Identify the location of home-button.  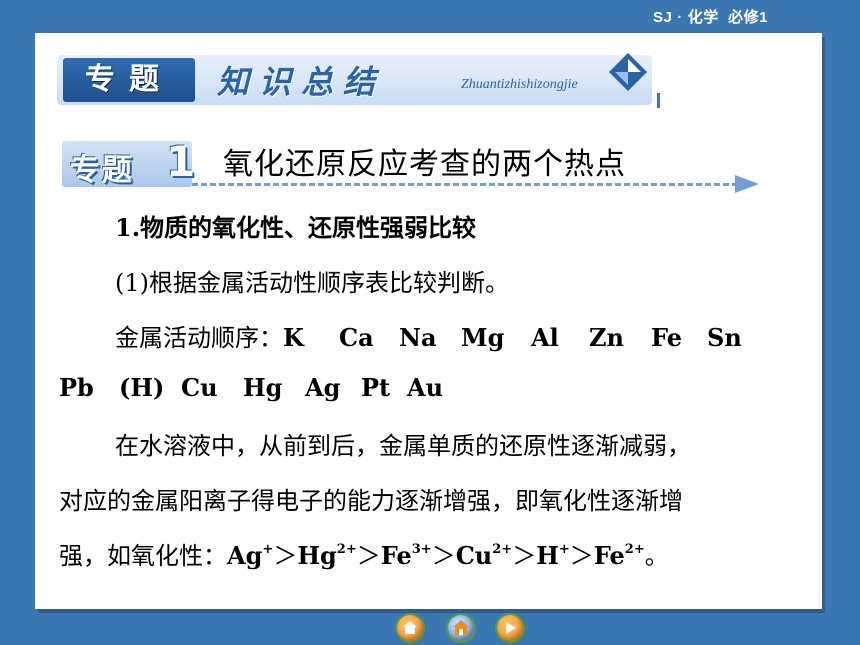
(410, 628).